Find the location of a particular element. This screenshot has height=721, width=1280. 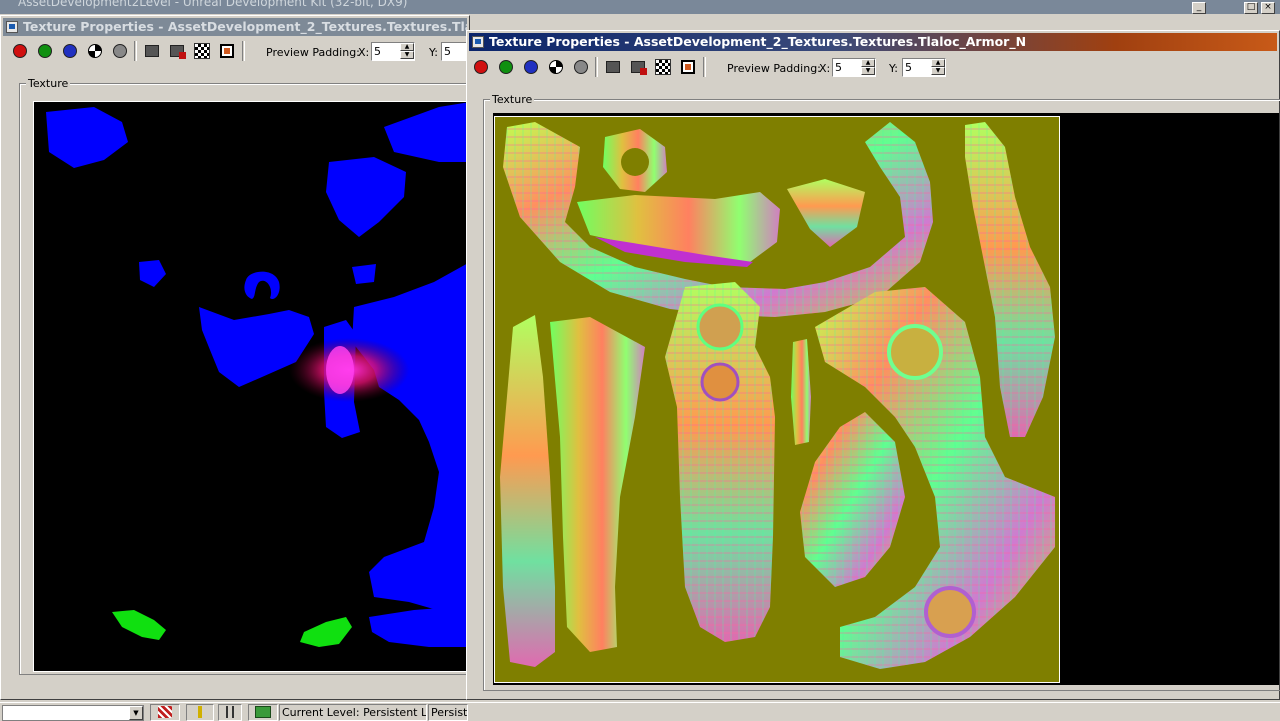

command-combo: ▼ is located at coordinates (73, 713).